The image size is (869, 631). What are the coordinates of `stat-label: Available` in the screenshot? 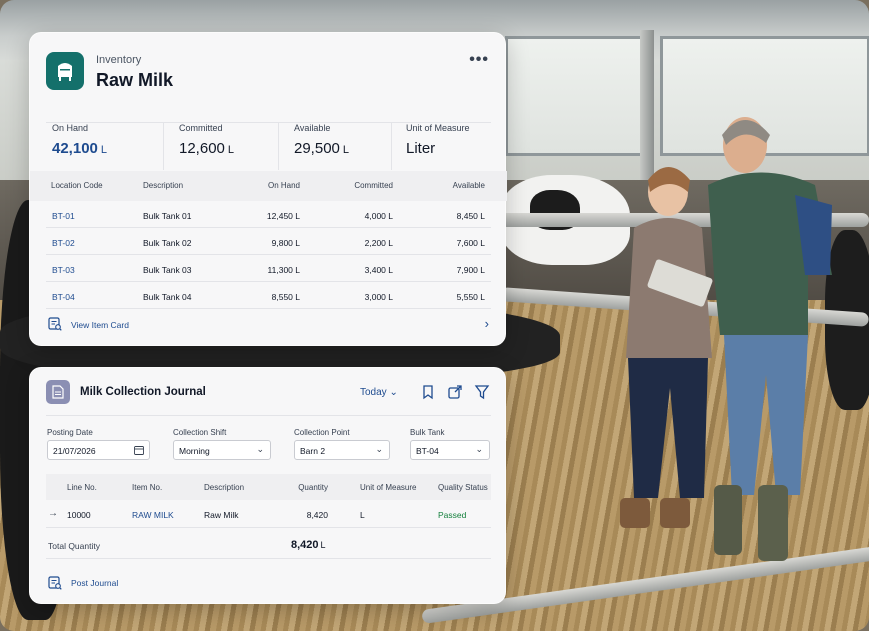 It's located at (312, 128).